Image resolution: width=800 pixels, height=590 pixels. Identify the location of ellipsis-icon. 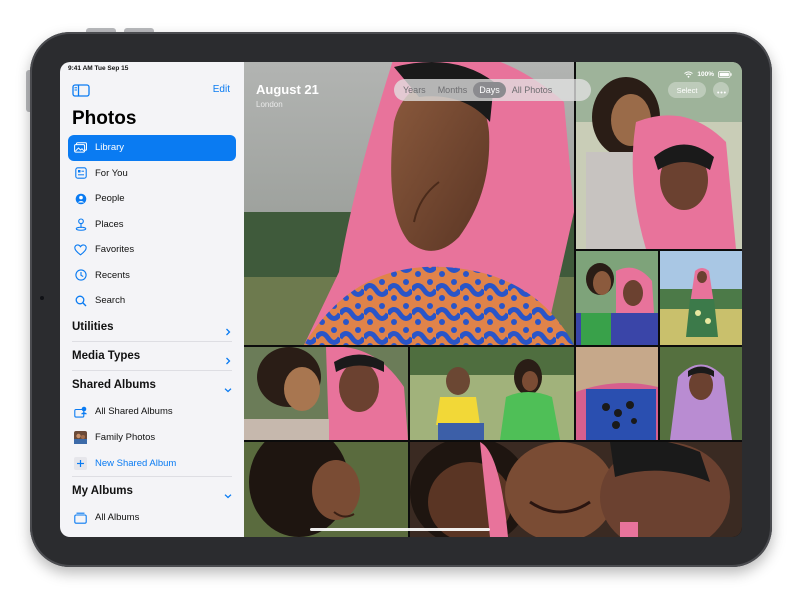
(721, 90).